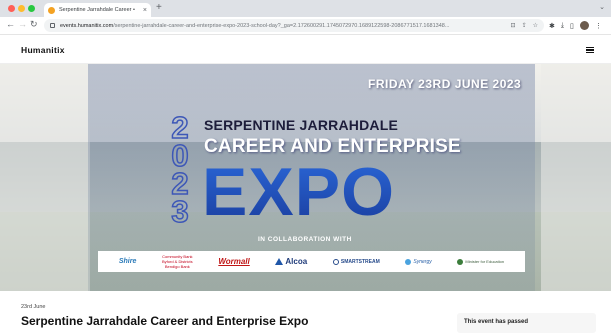 This screenshot has width=611, height=333. What do you see at coordinates (51, 10) in the screenshot?
I see `humanitix-favicon-icon` at bounding box center [51, 10].